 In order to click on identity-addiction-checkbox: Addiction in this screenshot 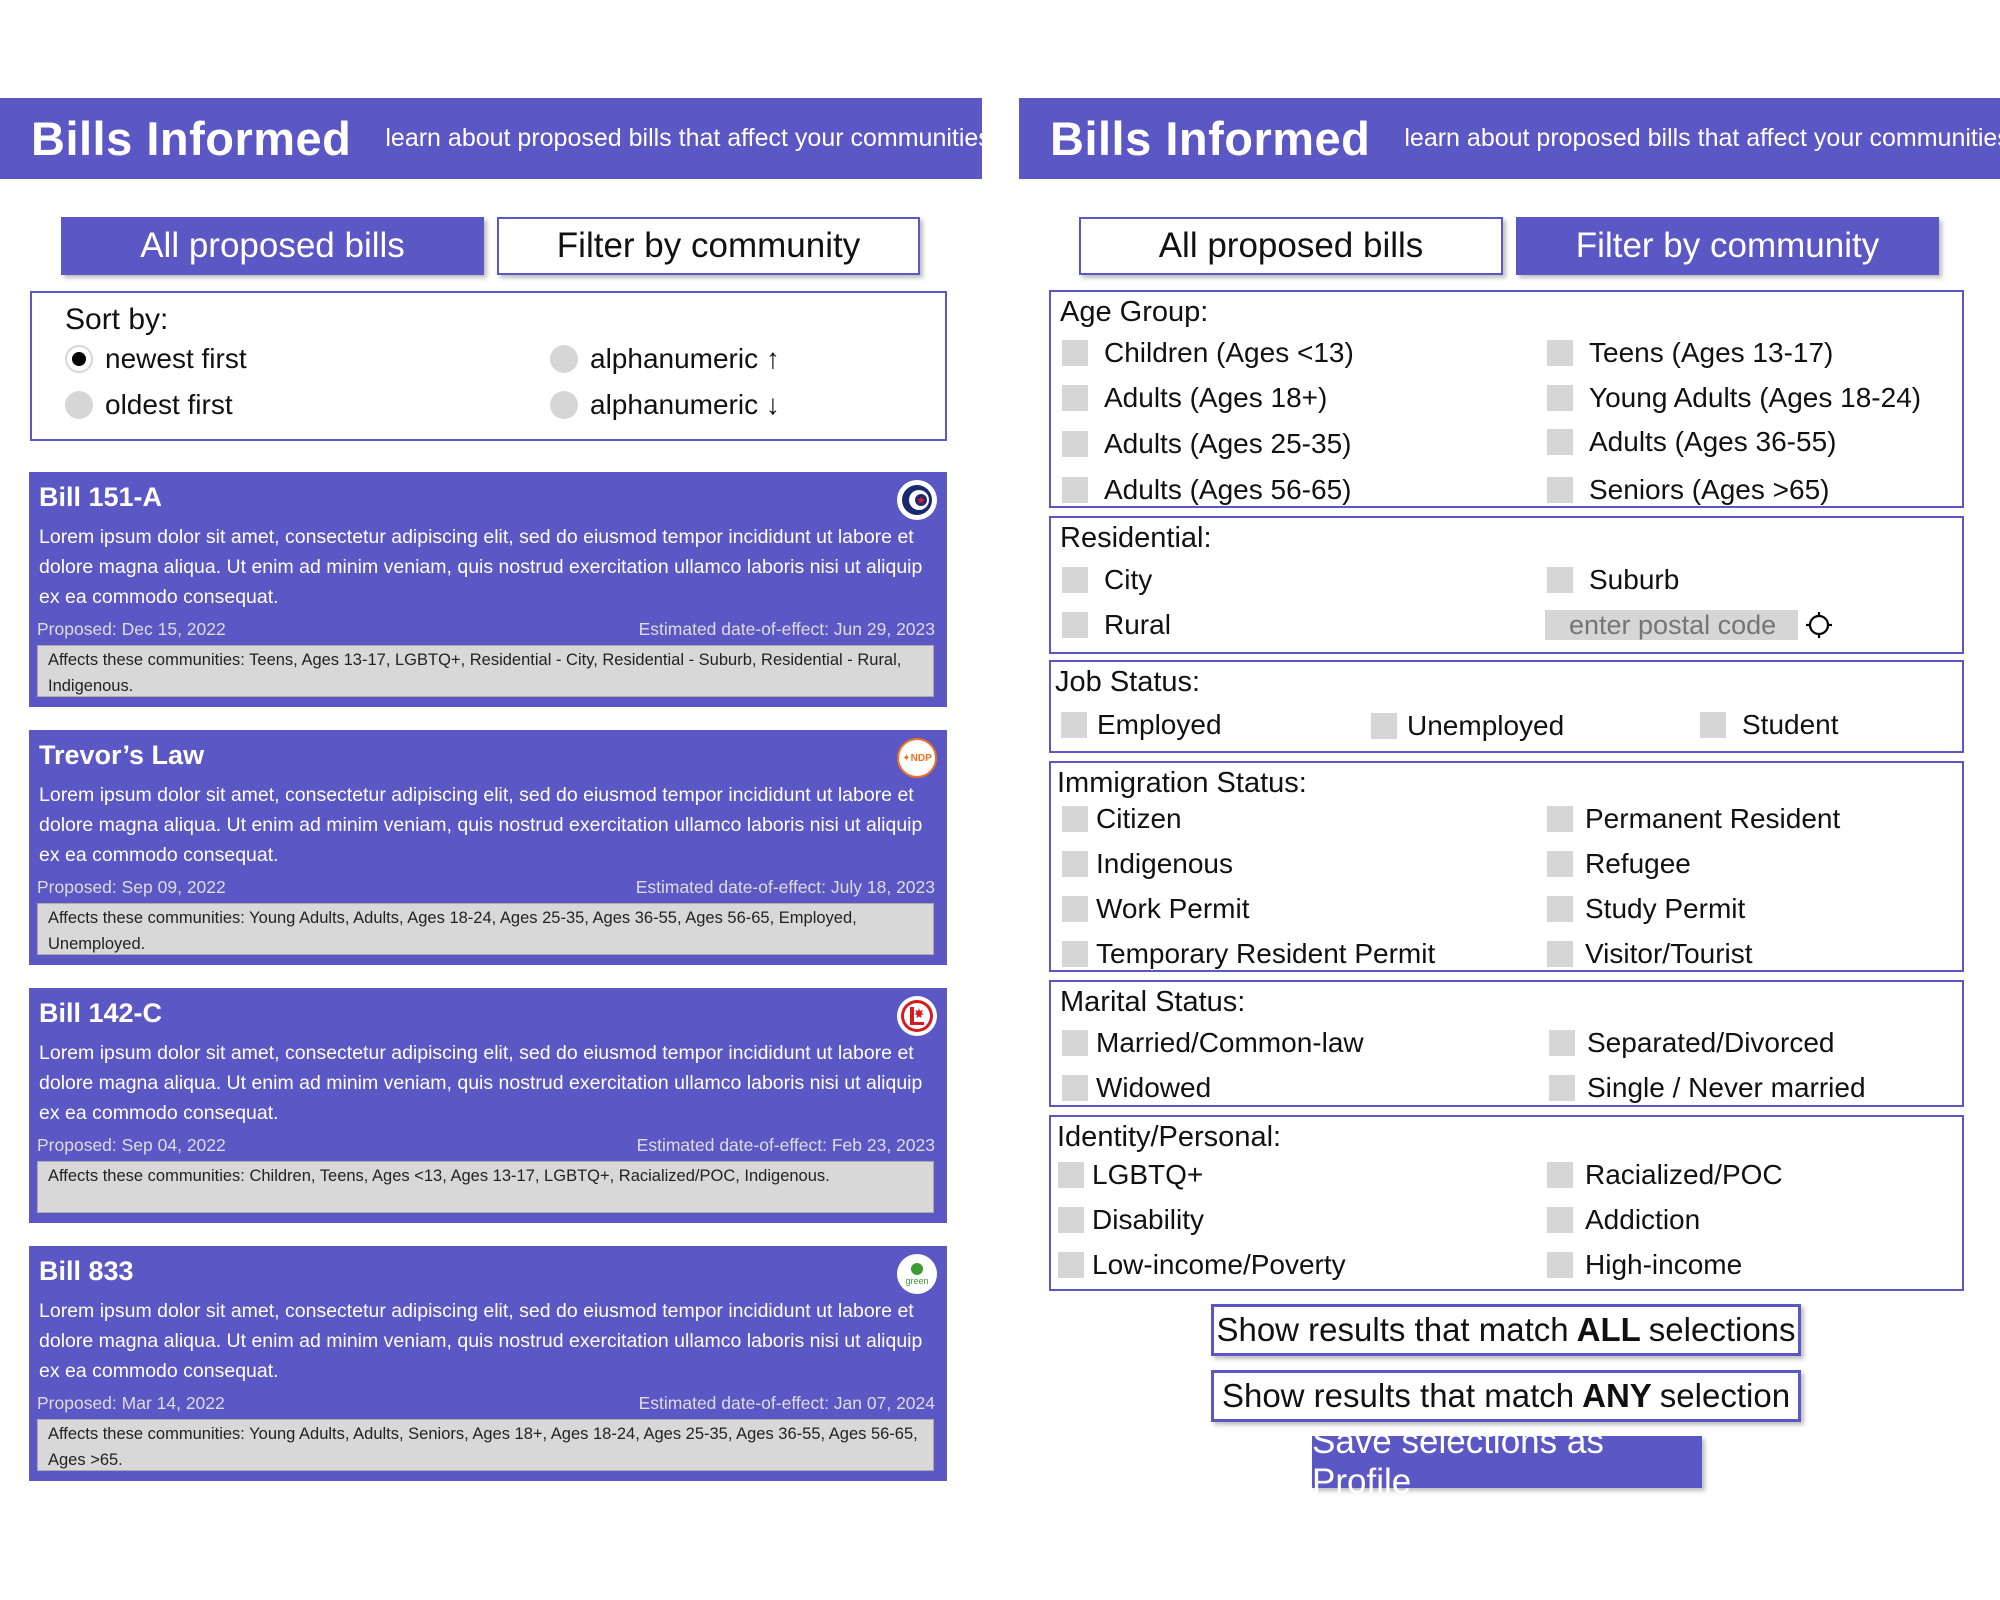, I will do `click(1623, 1220)`.